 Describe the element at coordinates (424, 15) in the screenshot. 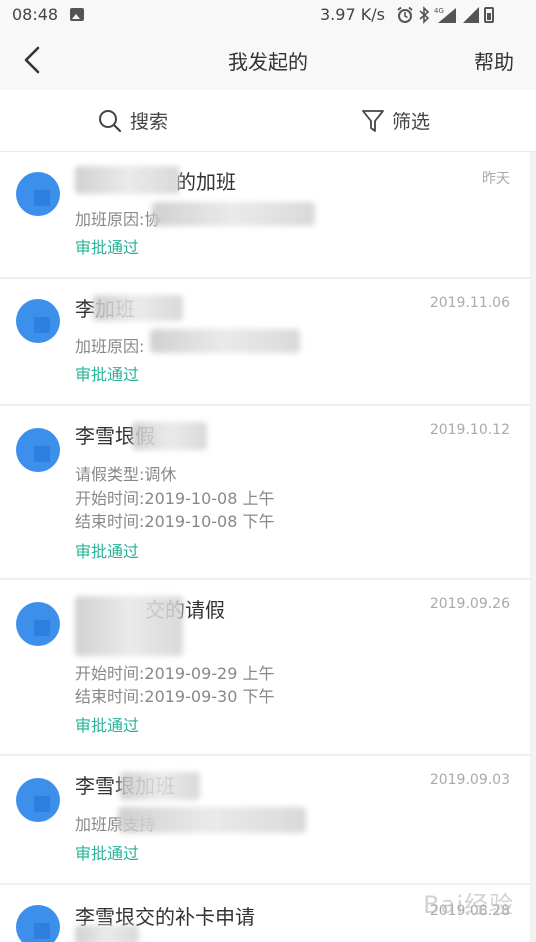

I see `bluetooth-icon` at that location.